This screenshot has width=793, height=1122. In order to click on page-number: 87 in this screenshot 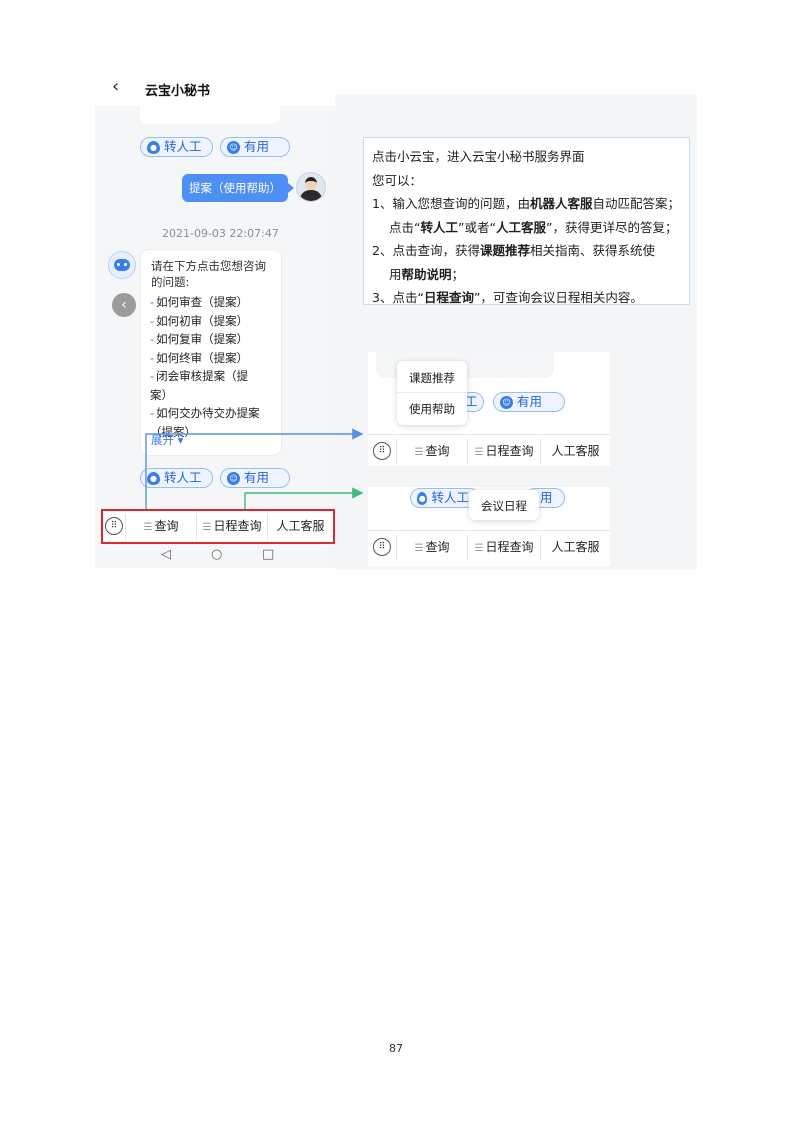, I will do `click(396, 1048)`.